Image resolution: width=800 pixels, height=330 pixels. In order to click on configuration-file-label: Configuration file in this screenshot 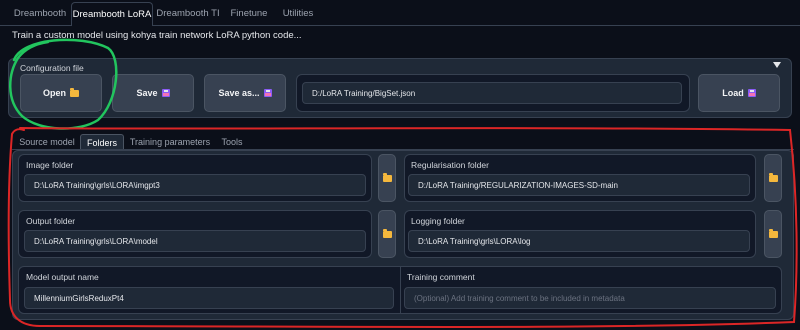, I will do `click(52, 68)`.